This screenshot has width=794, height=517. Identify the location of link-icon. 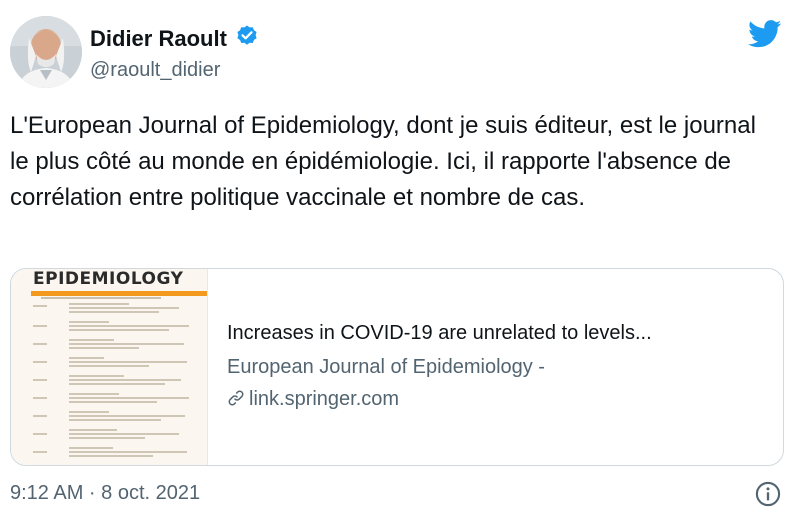
(238, 399).